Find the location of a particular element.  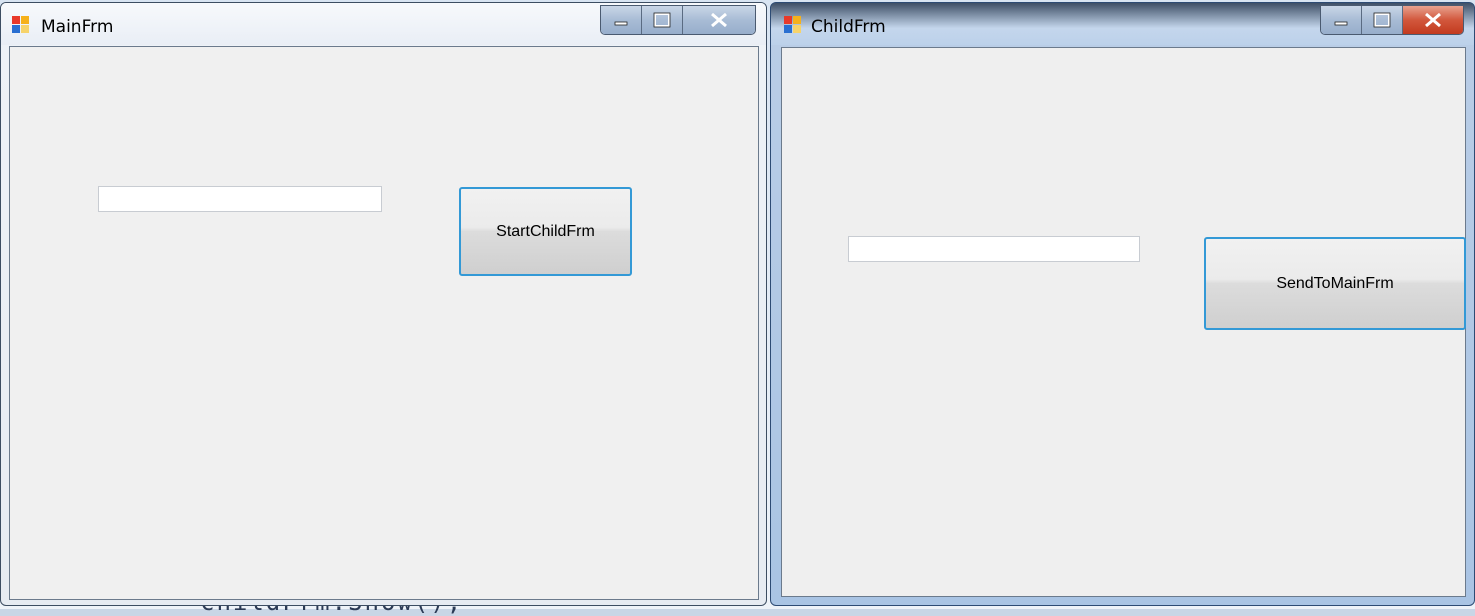

child-textbox is located at coordinates (994, 249).